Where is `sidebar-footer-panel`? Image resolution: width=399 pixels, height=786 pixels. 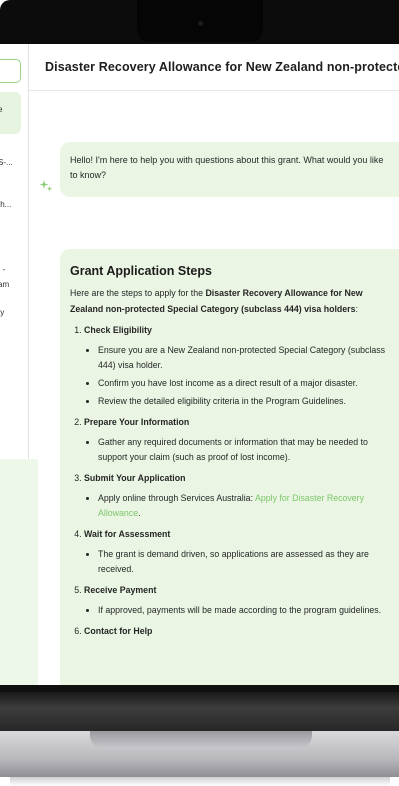
sidebar-footer-panel is located at coordinates (19, 575).